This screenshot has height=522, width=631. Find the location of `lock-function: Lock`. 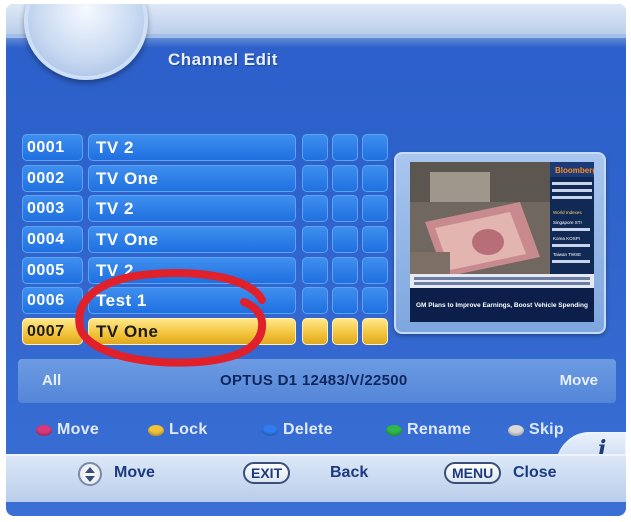

lock-function: Lock is located at coordinates (178, 430).